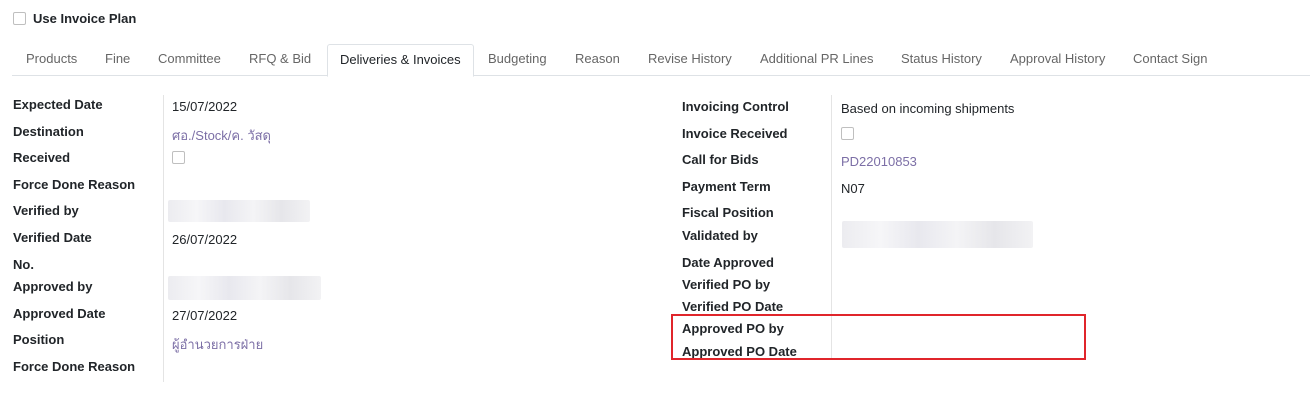 This screenshot has width=1310, height=408. What do you see at coordinates (59, 313) in the screenshot?
I see `approved-date-label: Approved Date` at bounding box center [59, 313].